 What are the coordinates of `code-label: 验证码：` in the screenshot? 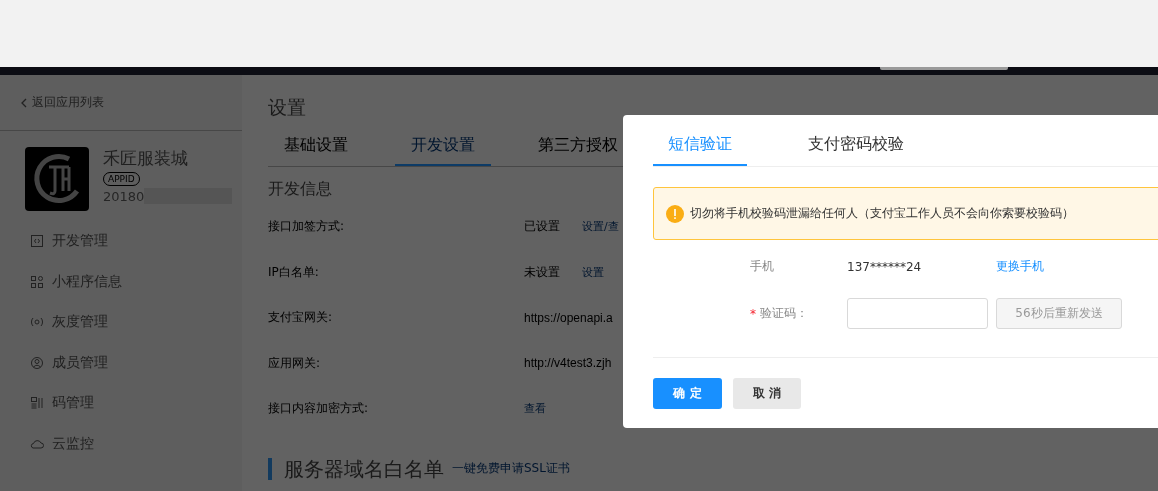 It's located at (784, 313).